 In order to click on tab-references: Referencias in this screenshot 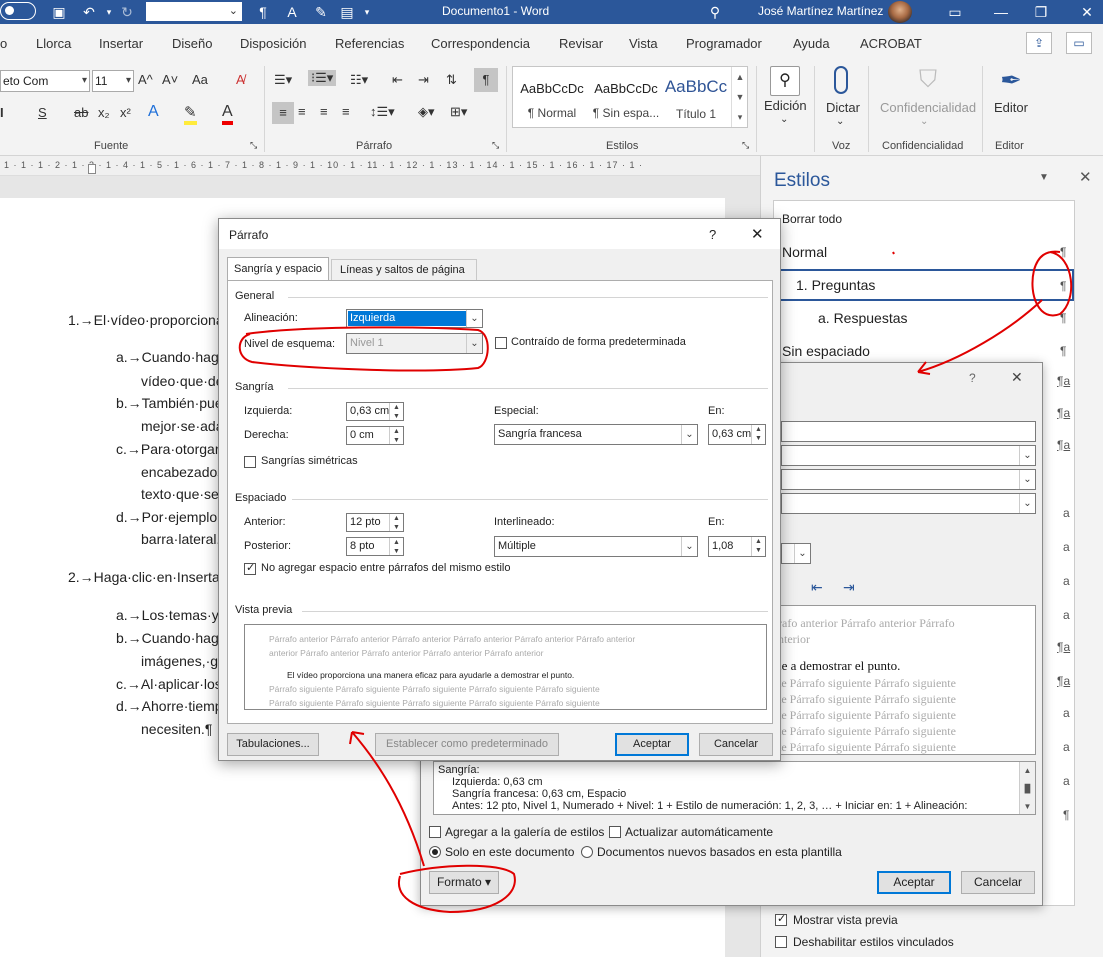, I will do `click(369, 43)`.